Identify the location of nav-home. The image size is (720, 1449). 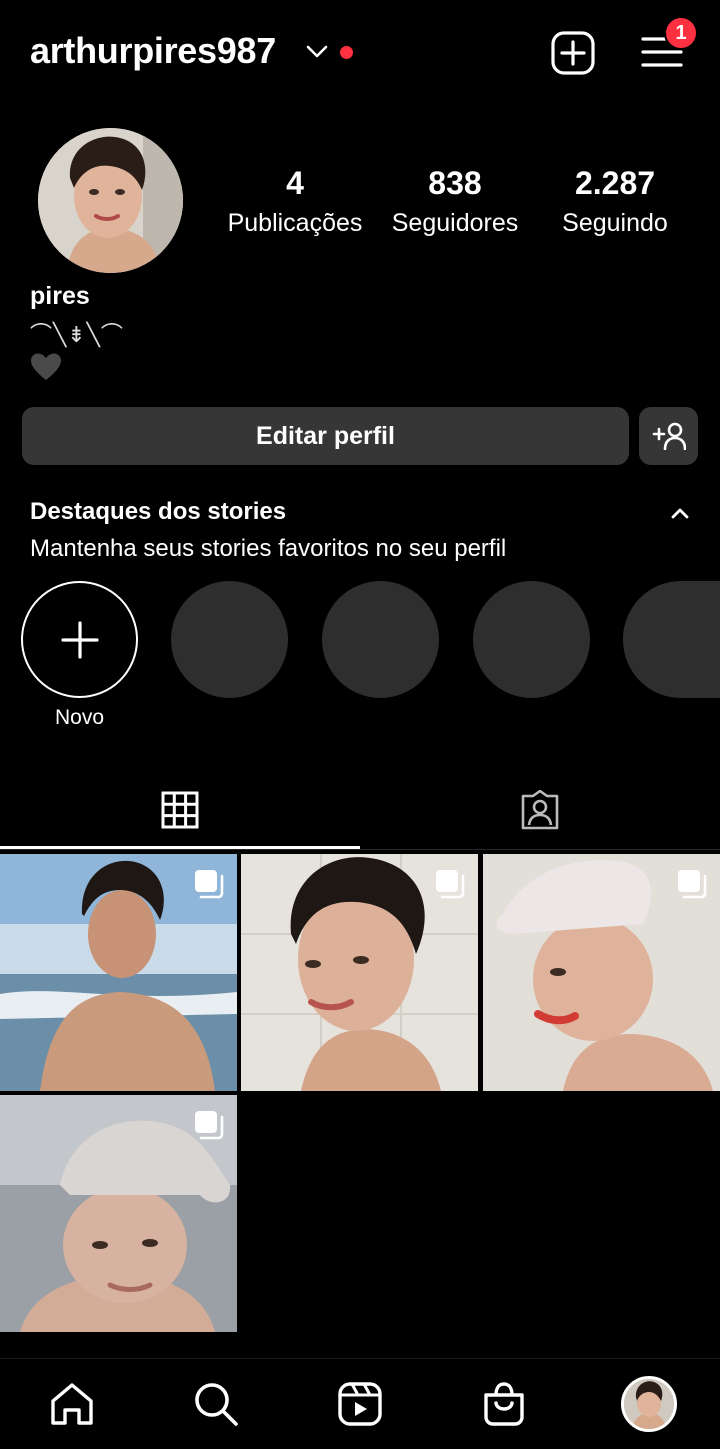
(72, 1404).